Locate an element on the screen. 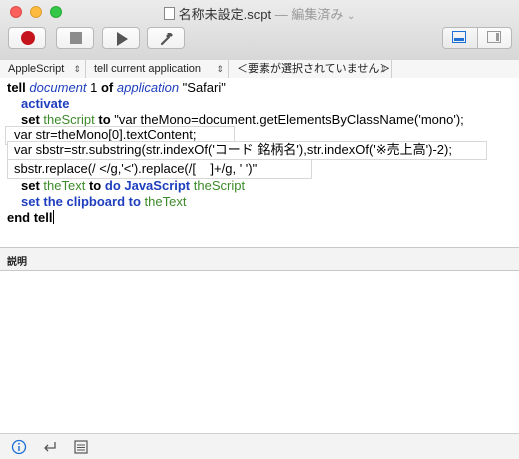 Image resolution: width=519 pixels, height=459 pixels. stop-icon is located at coordinates (76, 38).